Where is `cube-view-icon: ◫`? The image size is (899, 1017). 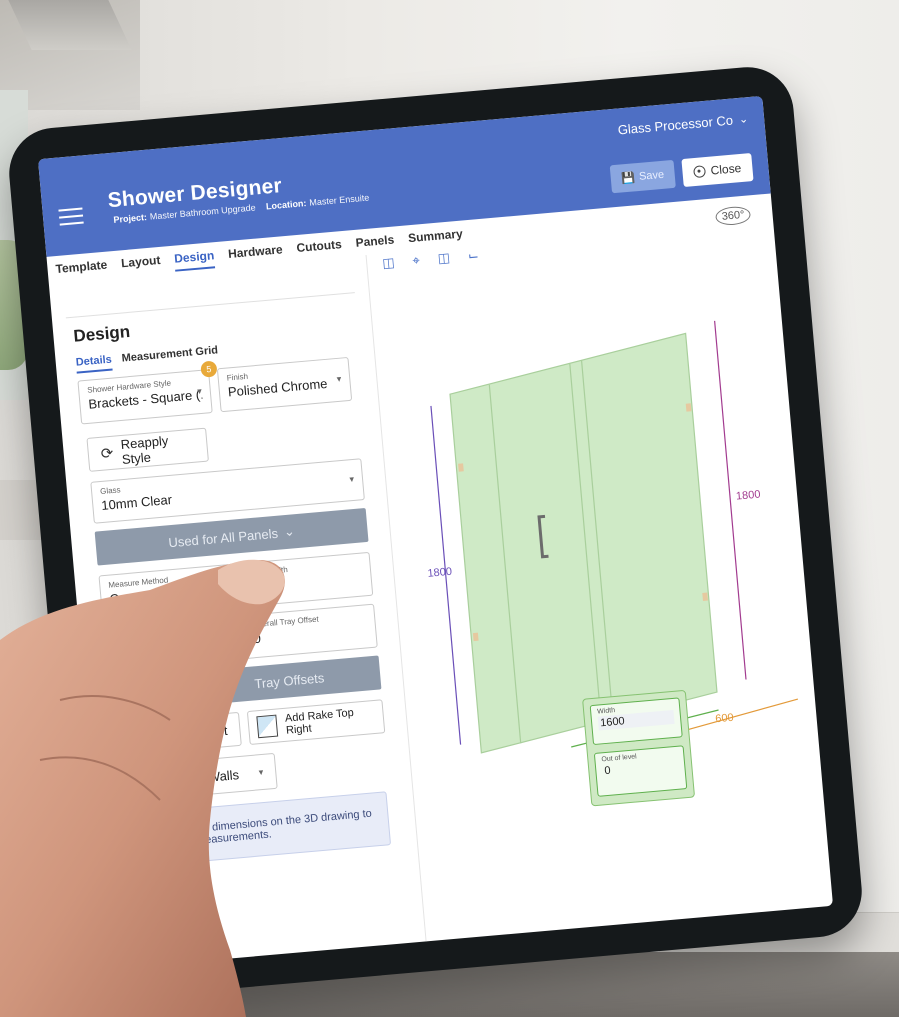
cube-view-icon: ◫ is located at coordinates (389, 263).